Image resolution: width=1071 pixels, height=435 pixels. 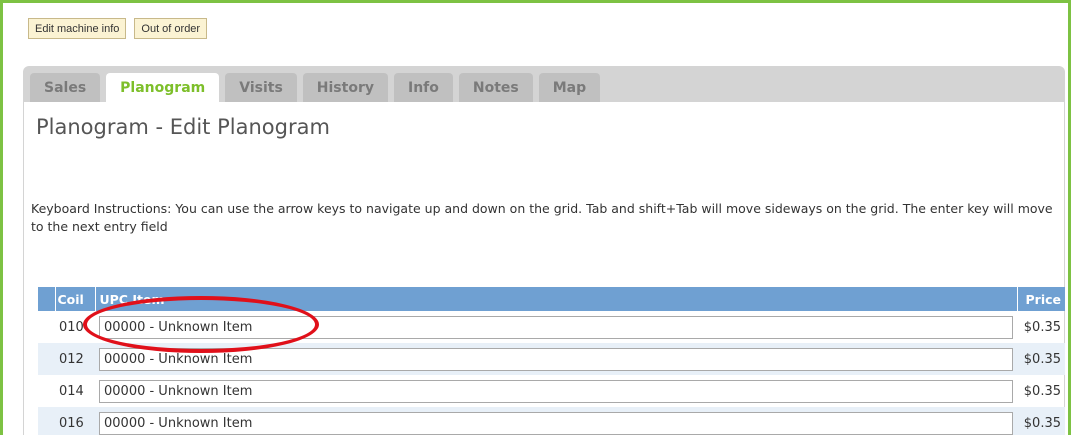 What do you see at coordinates (556, 299) in the screenshot?
I see `upc-item-column-header: UPC Item` at bounding box center [556, 299].